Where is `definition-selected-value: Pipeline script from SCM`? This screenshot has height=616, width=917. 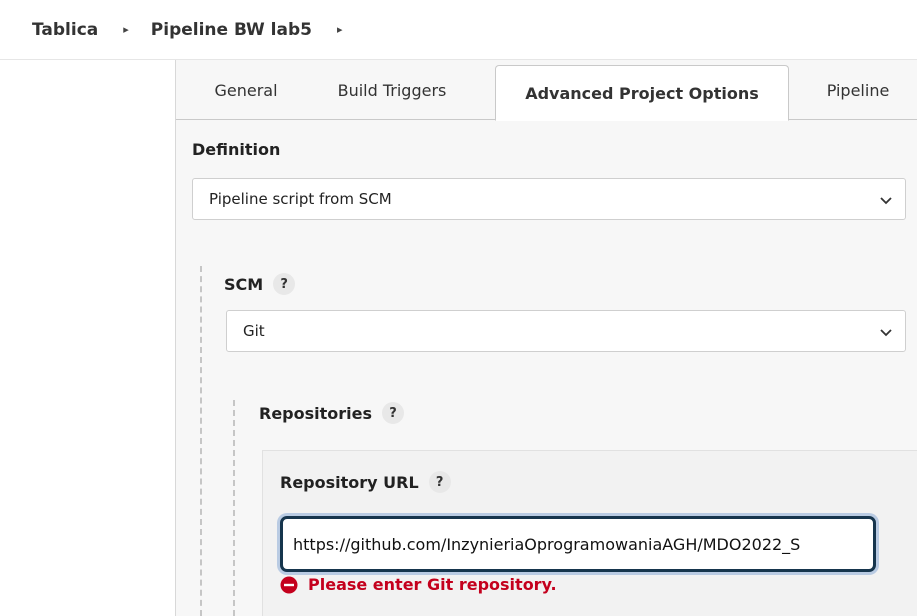
definition-selected-value: Pipeline script from SCM is located at coordinates (300, 199).